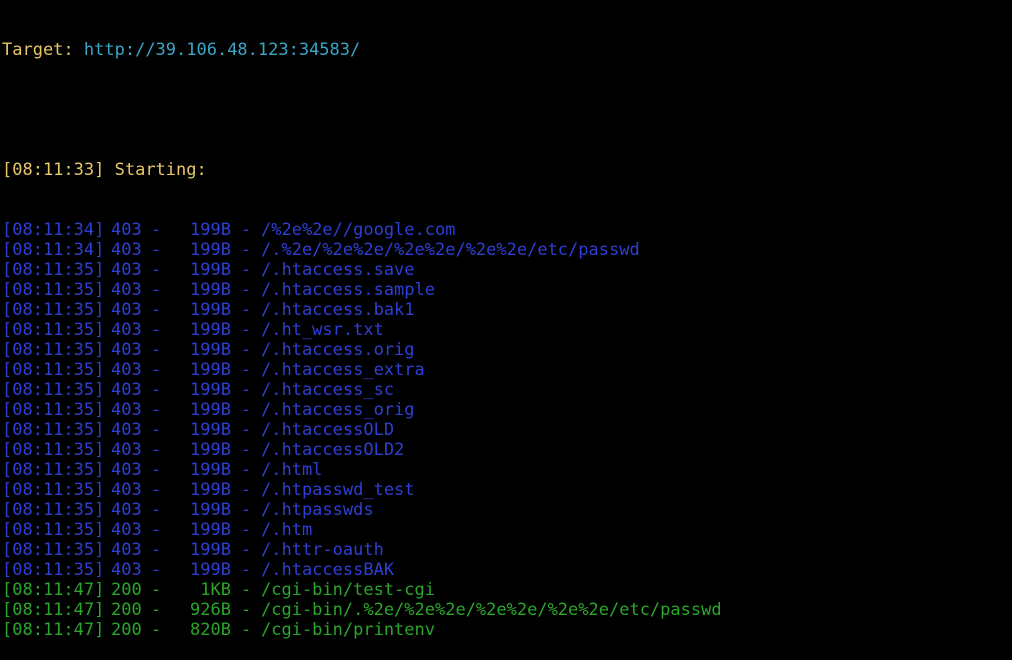 The height and width of the screenshot is (660, 1012). Describe the element at coordinates (126, 590) in the screenshot. I see `result-status: 200` at that location.